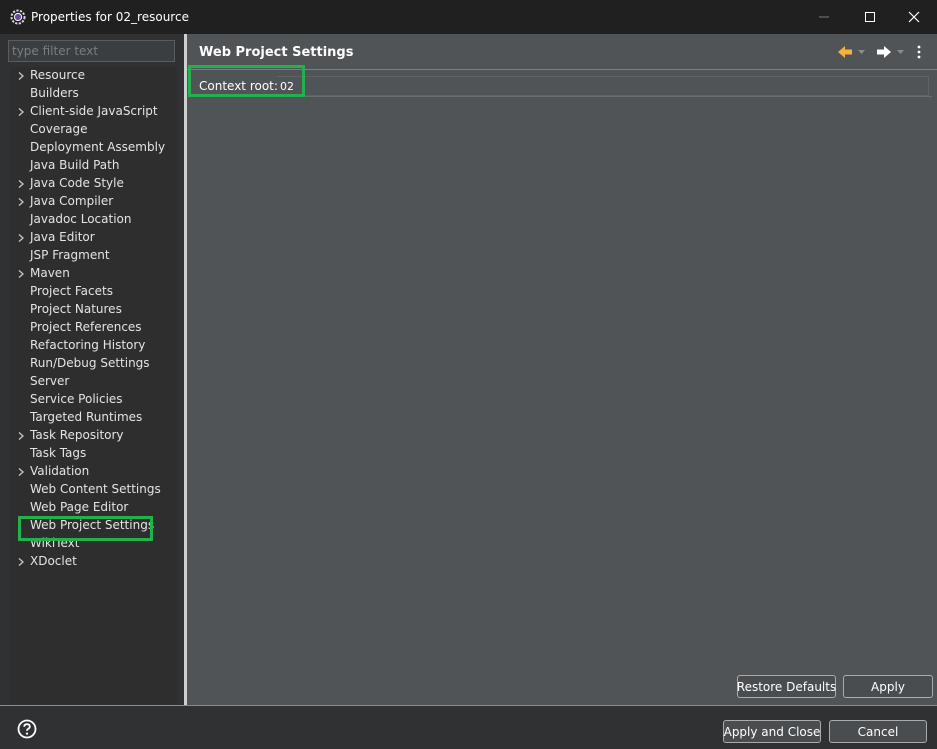  I want to click on tree-item: Task Repository, so click(93, 436).